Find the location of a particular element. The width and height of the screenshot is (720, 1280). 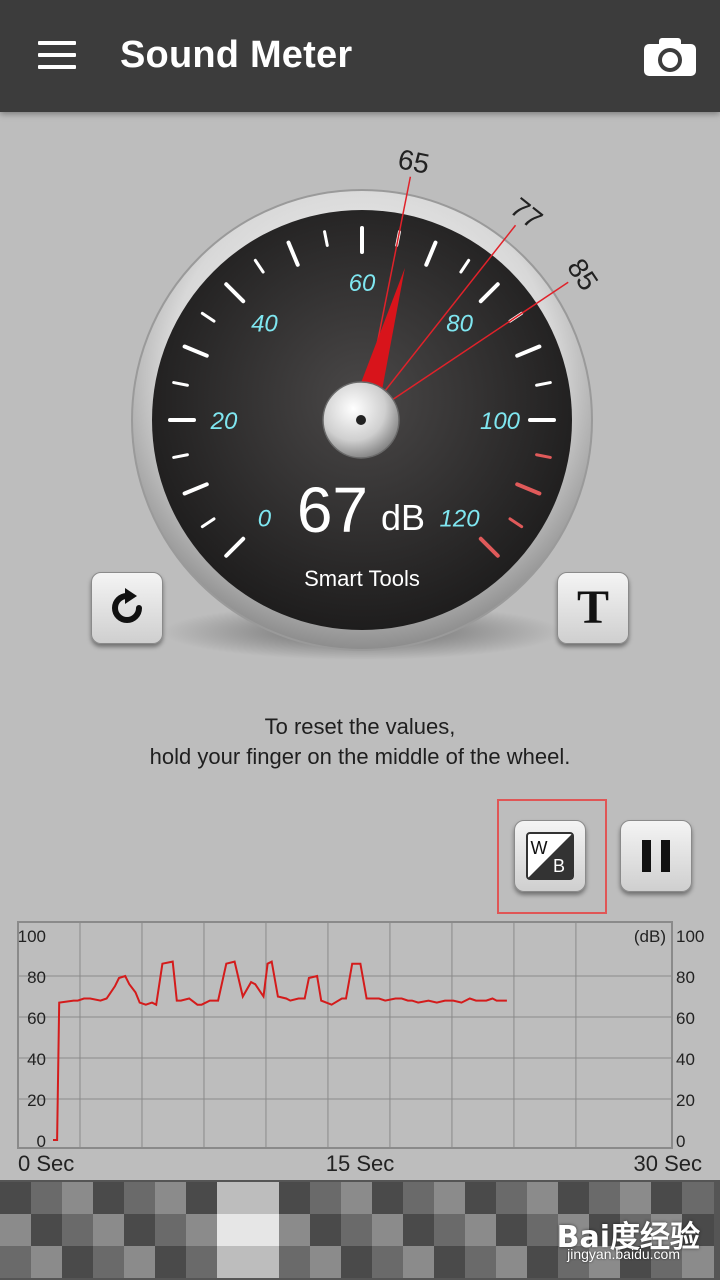

app-title: Sound Meter is located at coordinates (236, 55).